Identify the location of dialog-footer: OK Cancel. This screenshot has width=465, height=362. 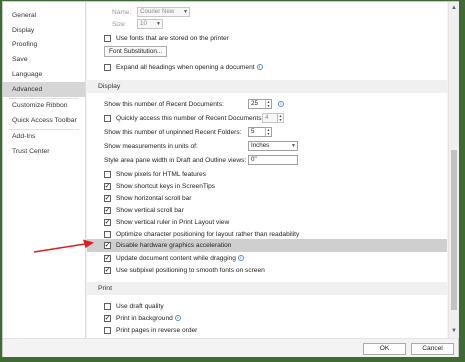
(230, 347).